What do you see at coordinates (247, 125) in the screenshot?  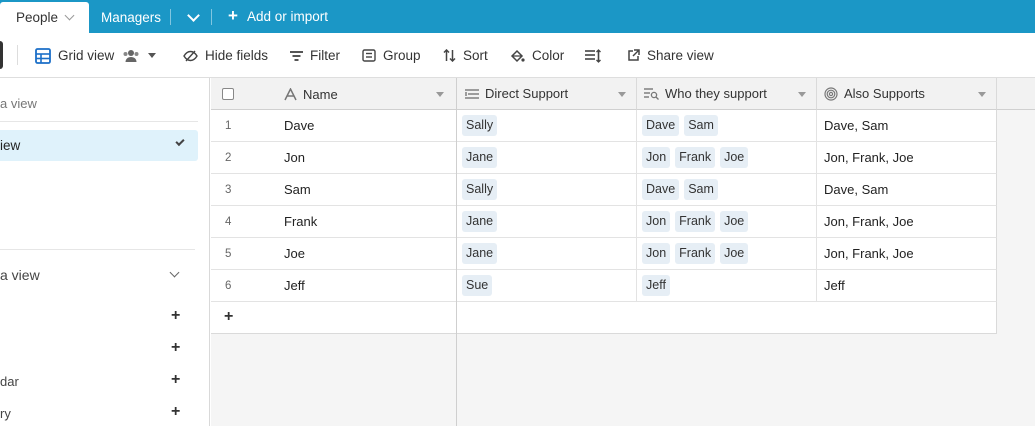 I see `row-number-cell: 1` at bounding box center [247, 125].